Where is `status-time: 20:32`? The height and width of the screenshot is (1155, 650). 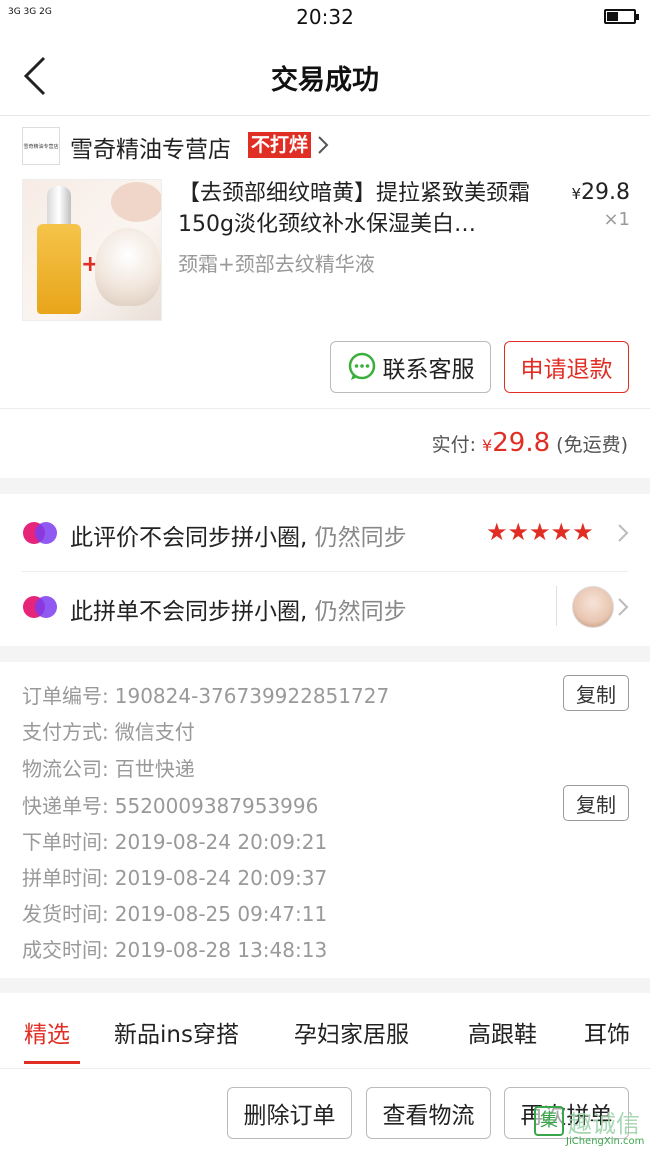 status-time: 20:32 is located at coordinates (325, 17).